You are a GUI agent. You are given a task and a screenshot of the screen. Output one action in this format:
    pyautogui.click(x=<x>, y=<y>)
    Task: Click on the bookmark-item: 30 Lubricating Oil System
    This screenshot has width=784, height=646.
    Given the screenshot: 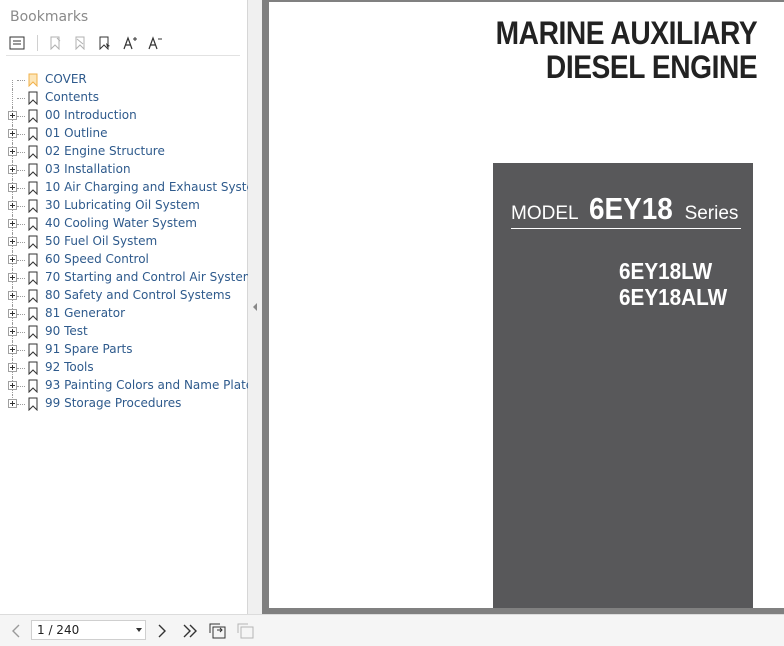 What is the action you would take?
    pyautogui.click(x=124, y=206)
    